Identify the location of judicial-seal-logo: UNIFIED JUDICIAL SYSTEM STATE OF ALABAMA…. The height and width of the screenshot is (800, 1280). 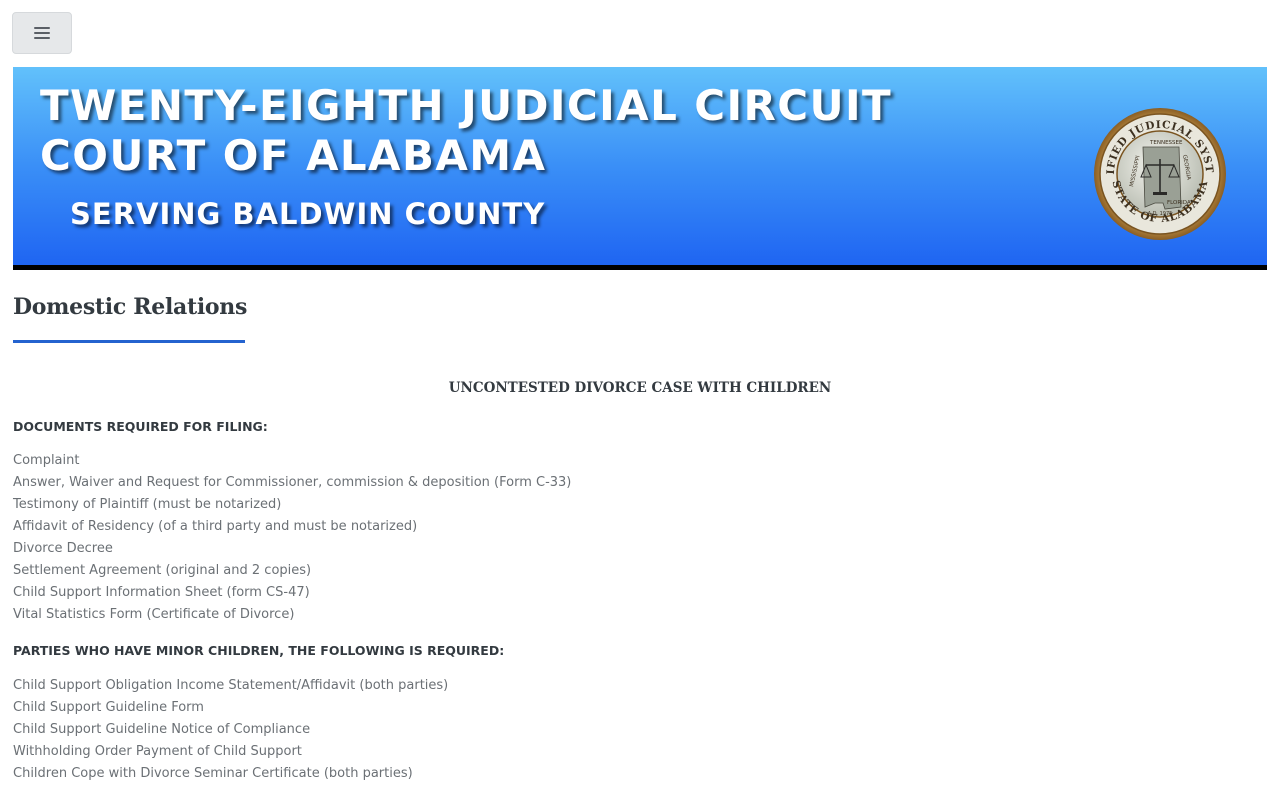
(1159, 173).